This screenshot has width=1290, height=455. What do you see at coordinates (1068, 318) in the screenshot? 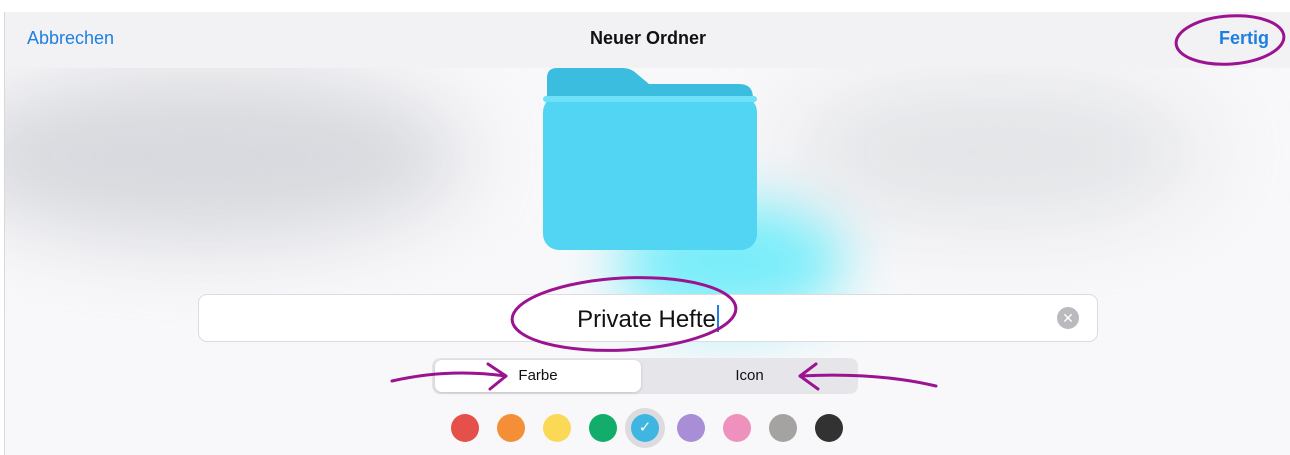
I see `clear-icon: ✕` at bounding box center [1068, 318].